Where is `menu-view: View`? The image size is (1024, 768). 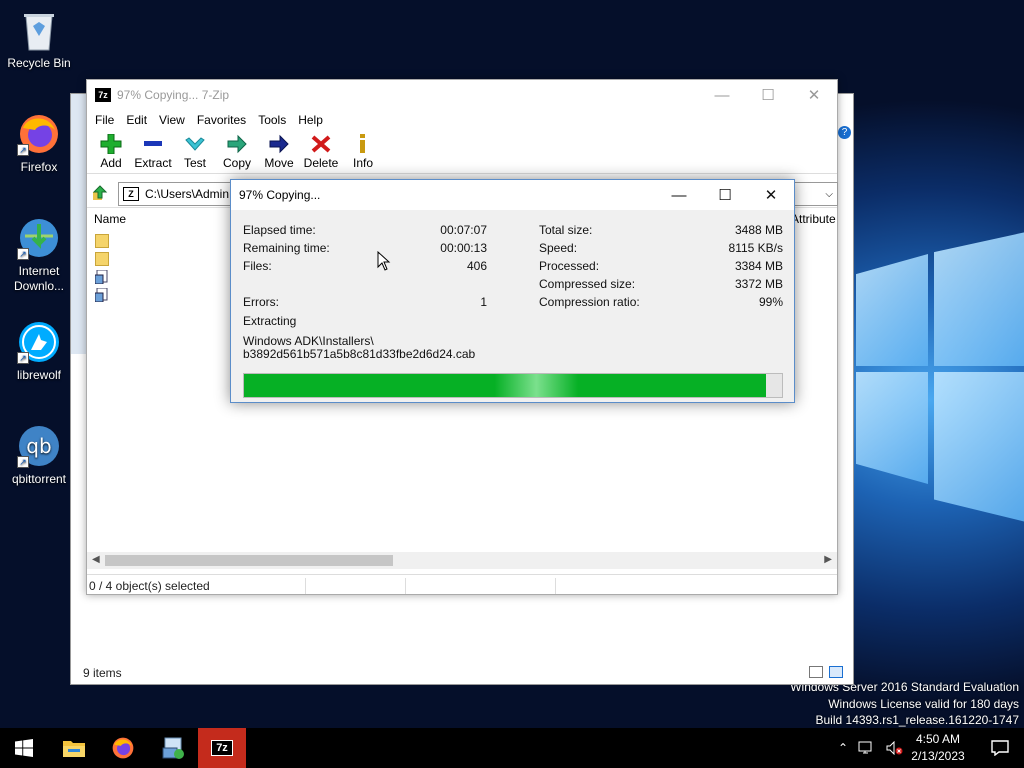
menu-view: View is located at coordinates (172, 120).